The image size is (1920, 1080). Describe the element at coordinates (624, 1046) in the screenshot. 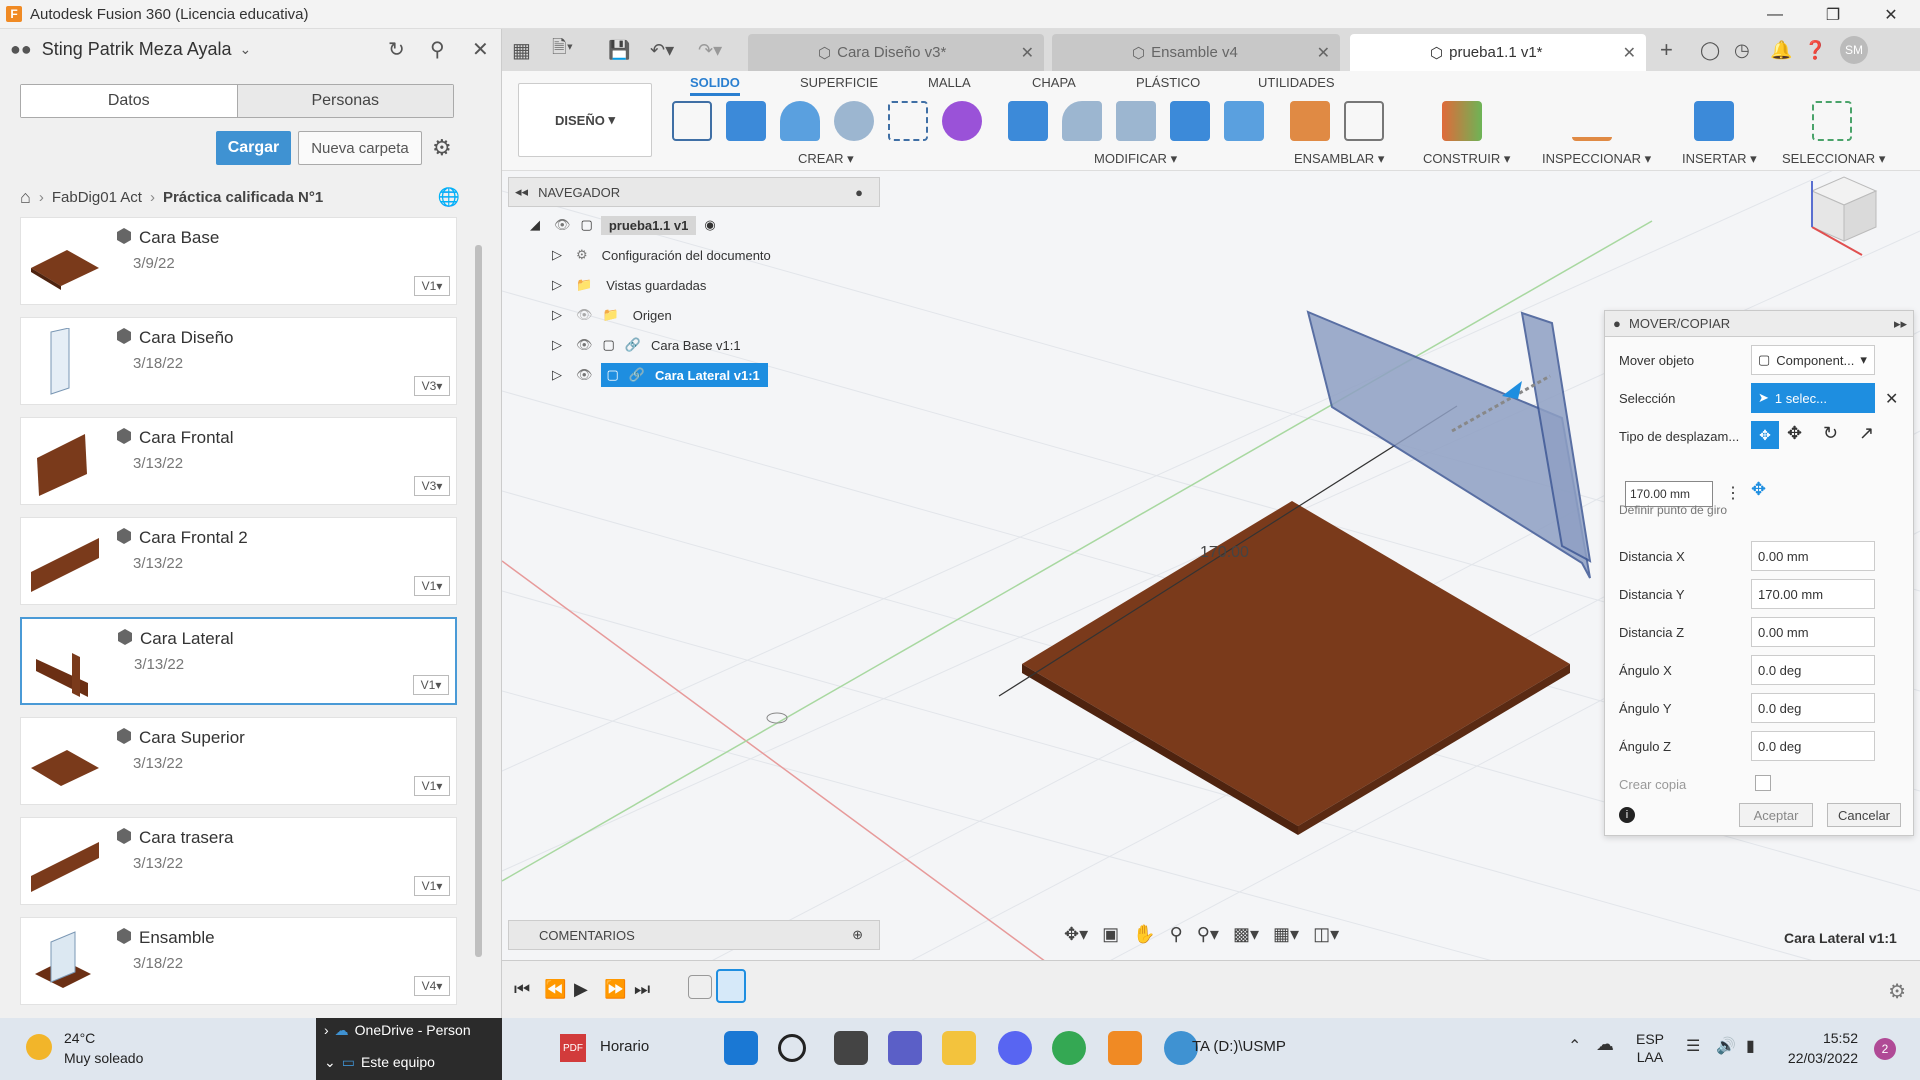

I see `horario-label: Horario` at that location.